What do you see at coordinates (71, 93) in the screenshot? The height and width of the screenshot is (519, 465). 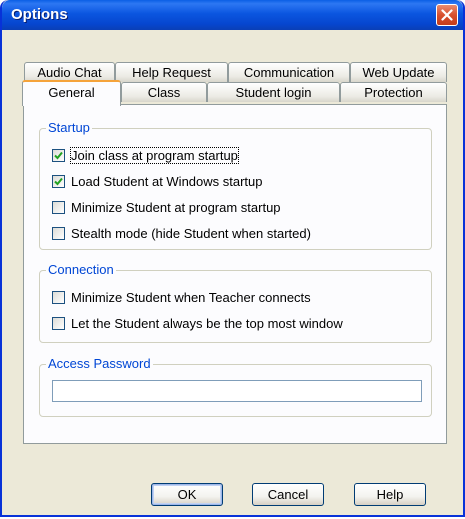 I see `tab-general: General` at bounding box center [71, 93].